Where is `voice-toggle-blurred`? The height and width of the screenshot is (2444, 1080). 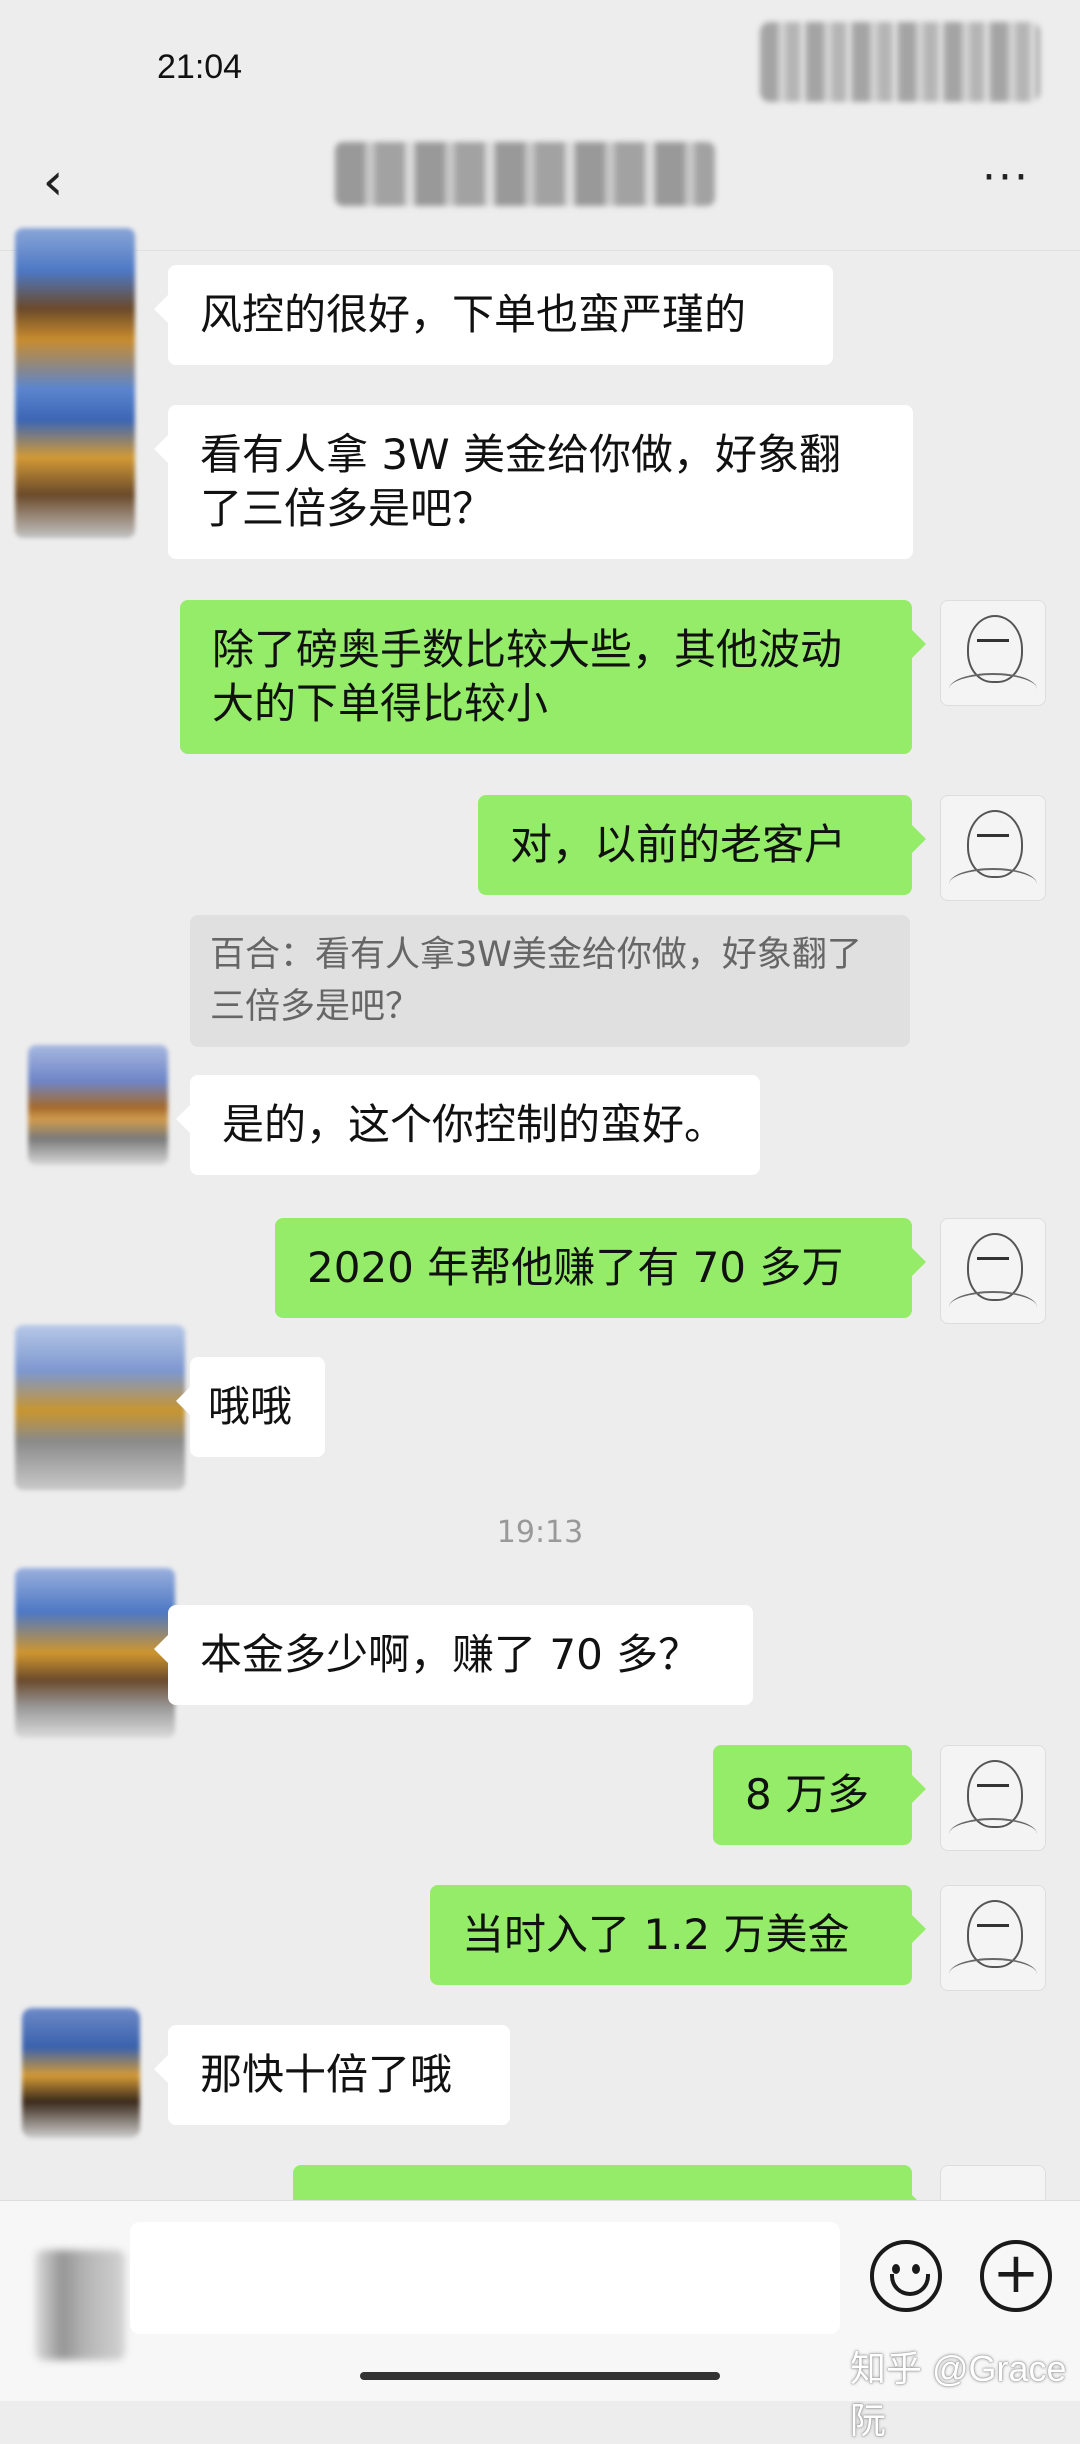
voice-toggle-blurred is located at coordinates (80, 2305).